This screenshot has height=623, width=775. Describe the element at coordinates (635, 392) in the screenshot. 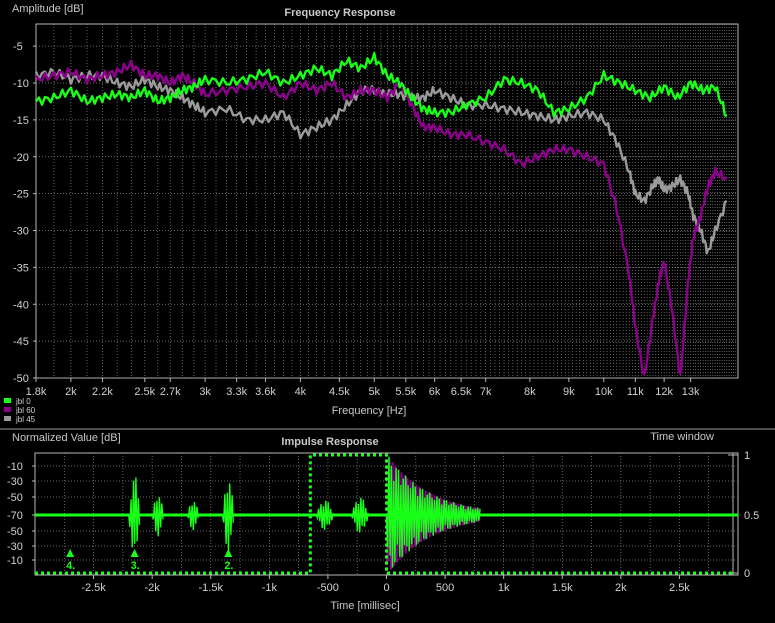

I see `fr-x-tick-label: 11k` at that location.